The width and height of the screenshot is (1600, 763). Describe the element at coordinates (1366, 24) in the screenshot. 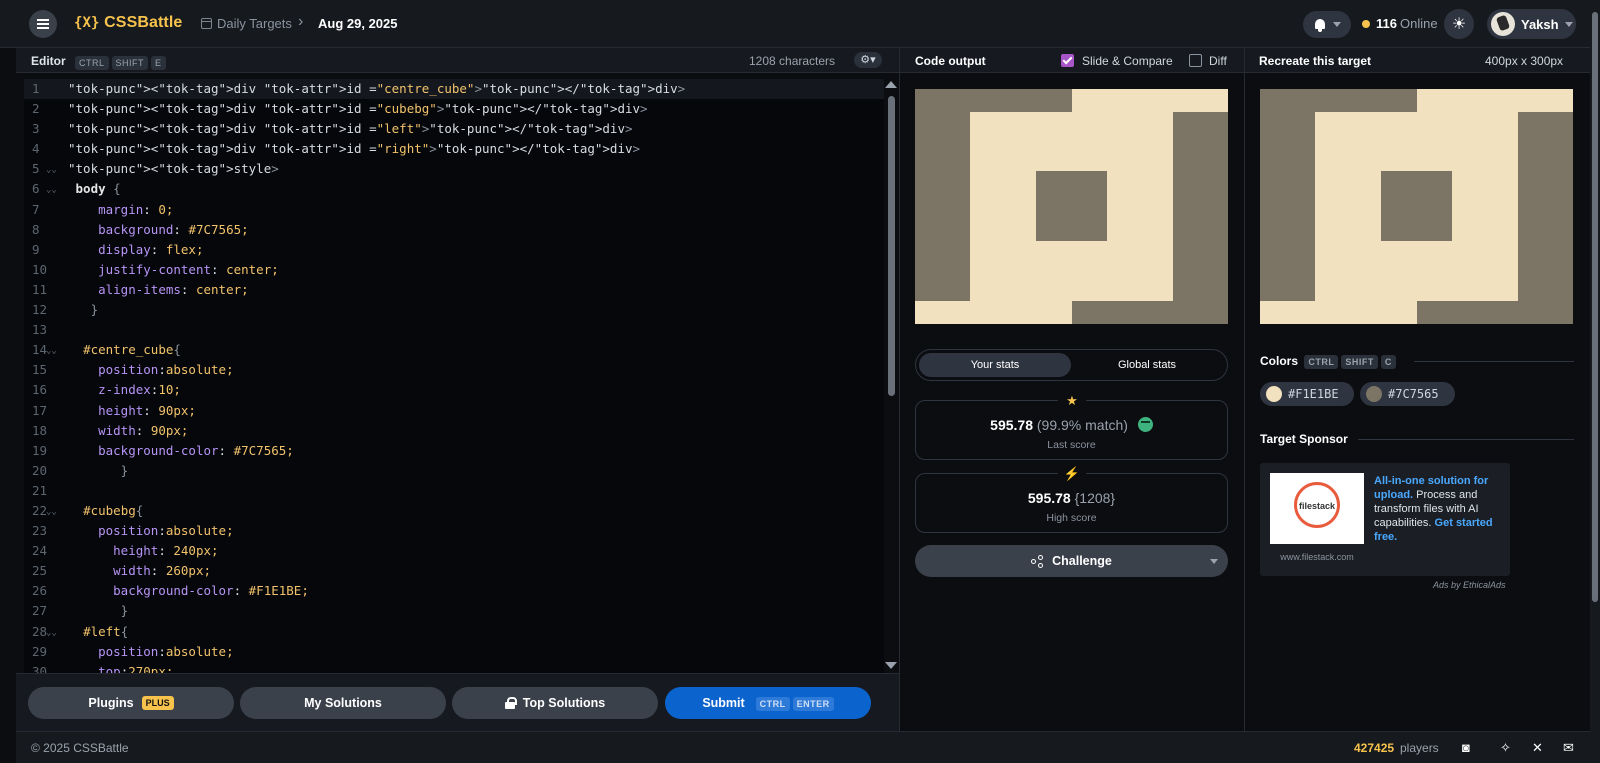

I see `online-status-dot` at that location.